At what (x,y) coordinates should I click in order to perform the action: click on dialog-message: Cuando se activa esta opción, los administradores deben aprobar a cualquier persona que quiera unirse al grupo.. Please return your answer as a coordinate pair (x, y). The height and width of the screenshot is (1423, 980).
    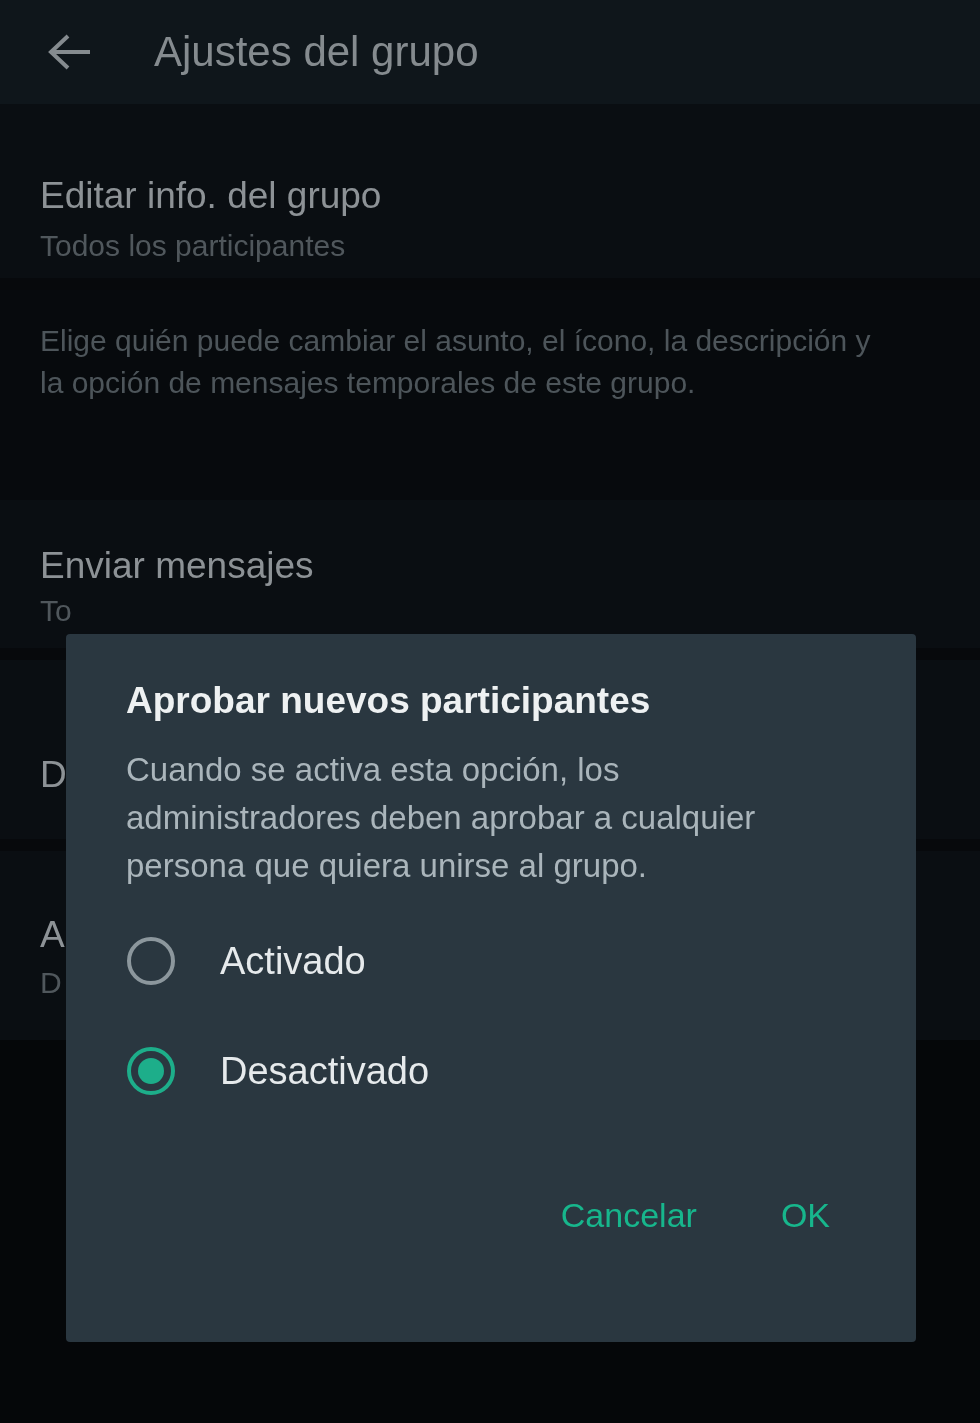
    Looking at the image, I should click on (441, 818).